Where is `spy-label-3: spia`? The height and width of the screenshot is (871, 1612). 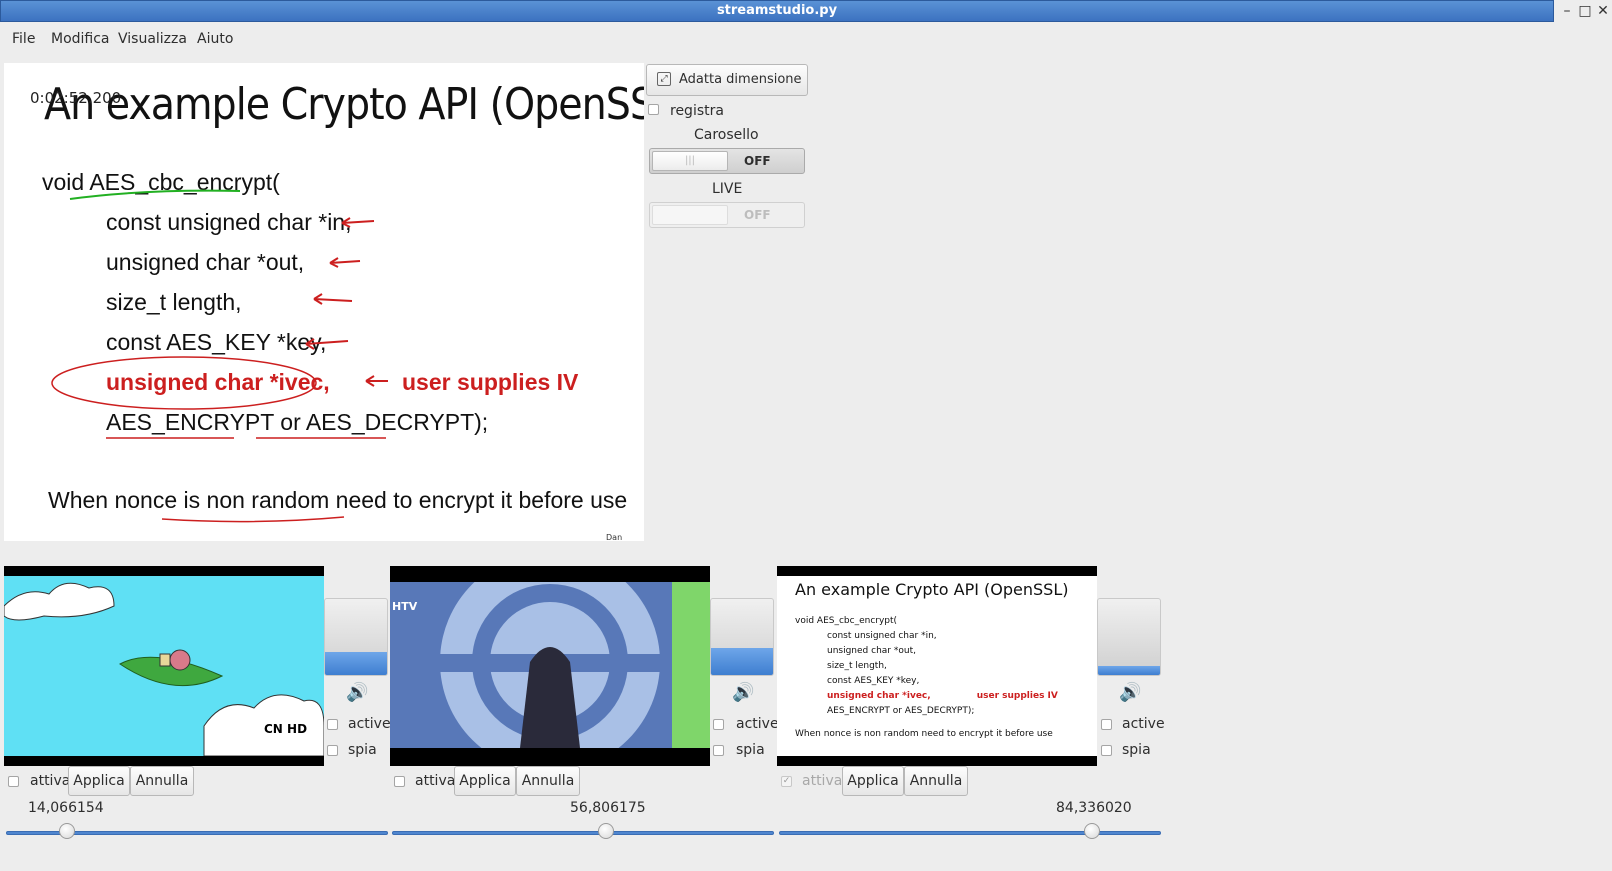
spy-label-3: spia is located at coordinates (1136, 750).